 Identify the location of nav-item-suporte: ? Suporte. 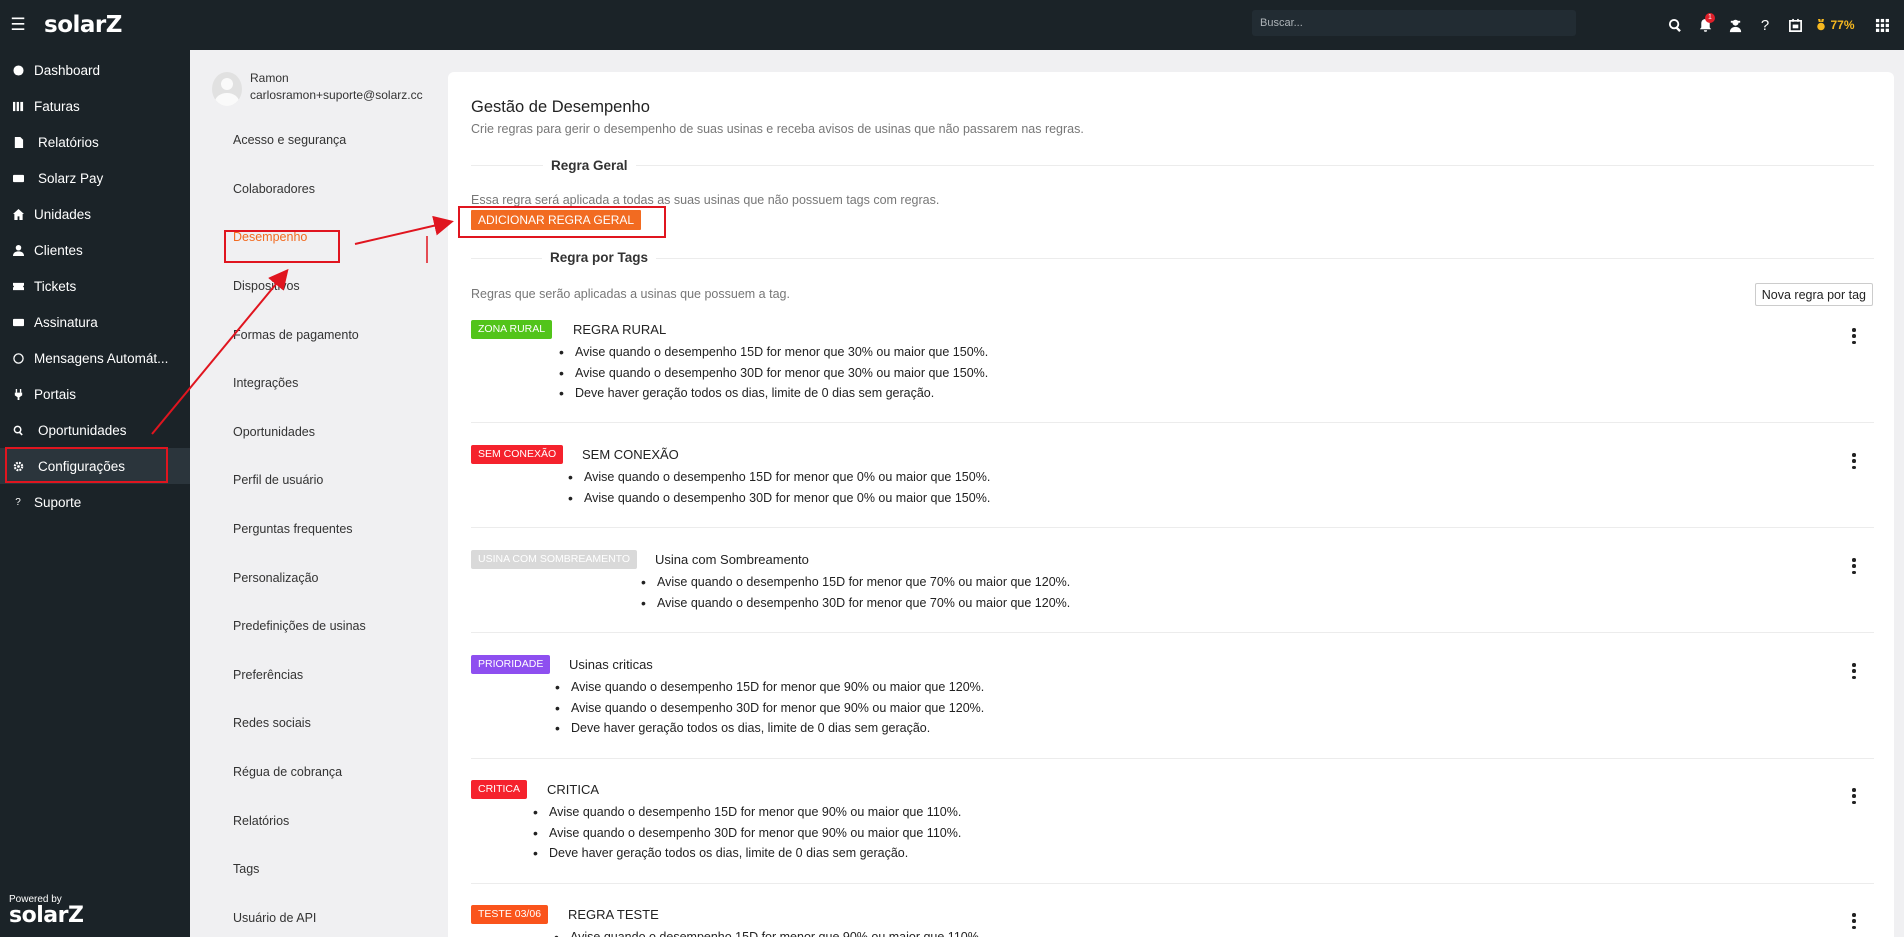
(95, 502).